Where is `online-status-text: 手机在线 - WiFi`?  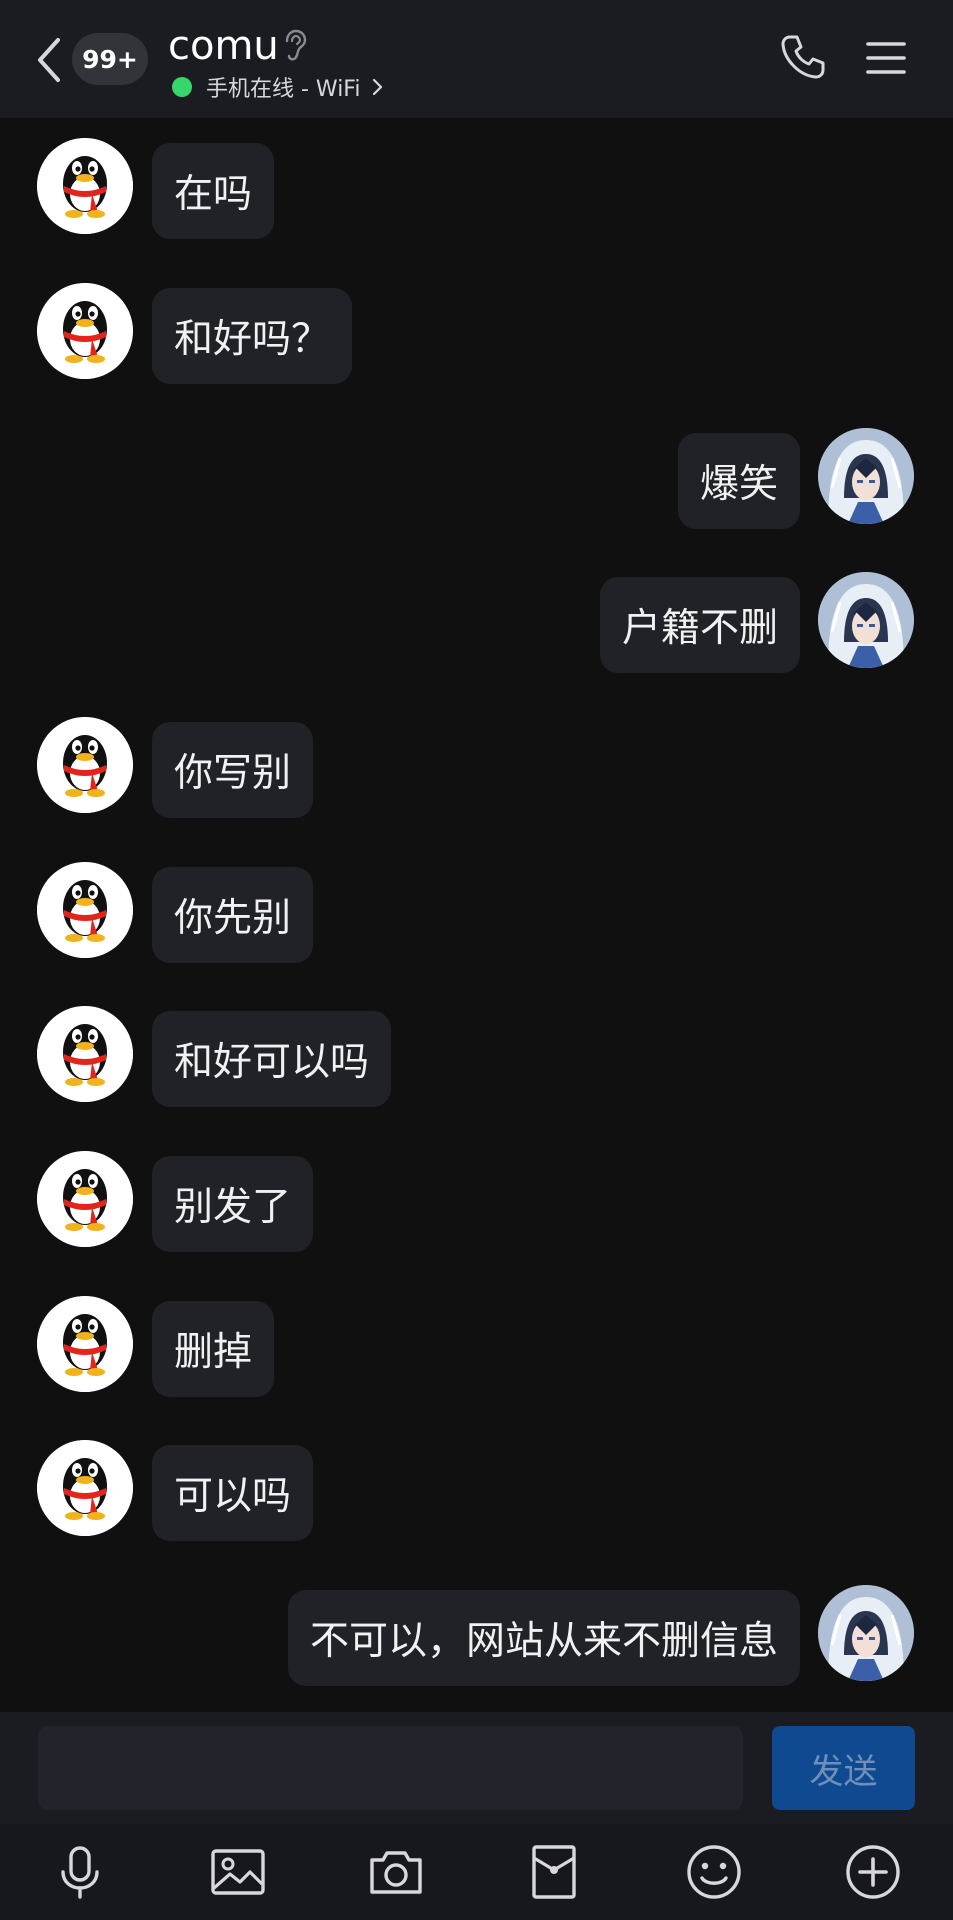
online-status-text: 手机在线 - WiFi is located at coordinates (283, 89).